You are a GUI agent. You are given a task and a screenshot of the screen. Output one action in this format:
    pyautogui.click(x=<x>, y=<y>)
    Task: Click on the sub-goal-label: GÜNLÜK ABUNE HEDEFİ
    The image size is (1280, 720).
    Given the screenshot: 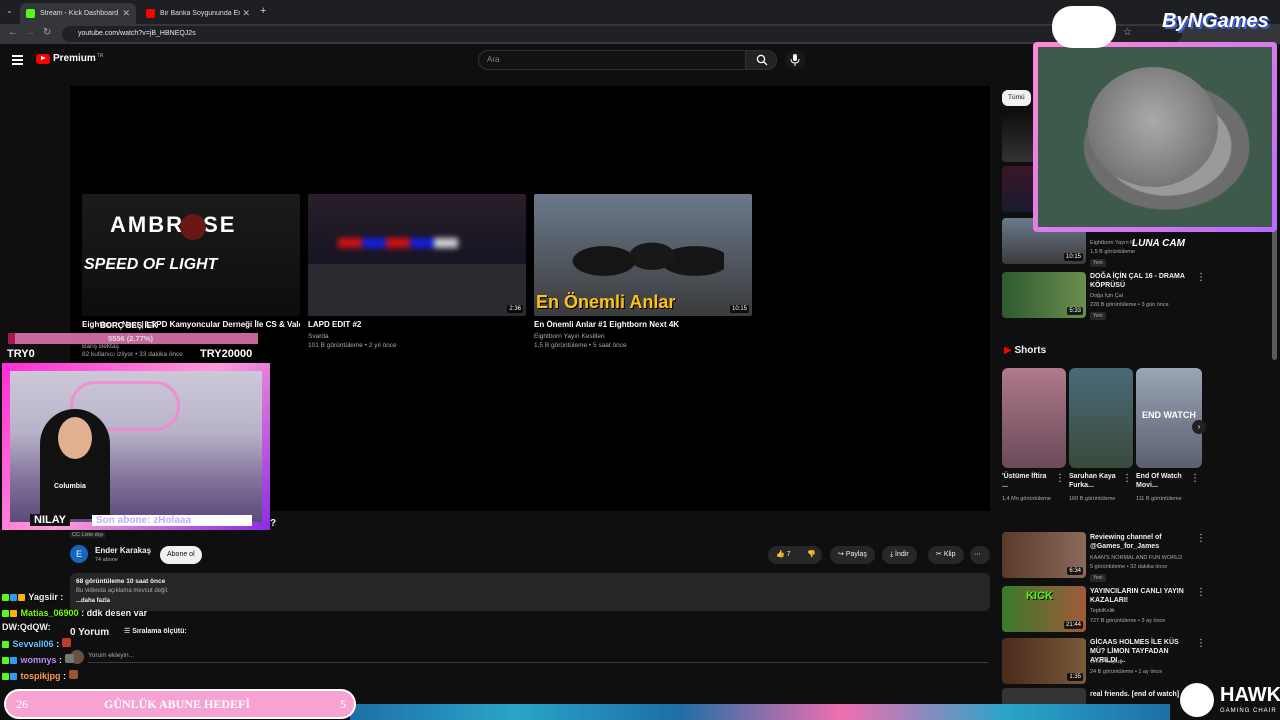 What is the action you would take?
    pyautogui.click(x=177, y=704)
    